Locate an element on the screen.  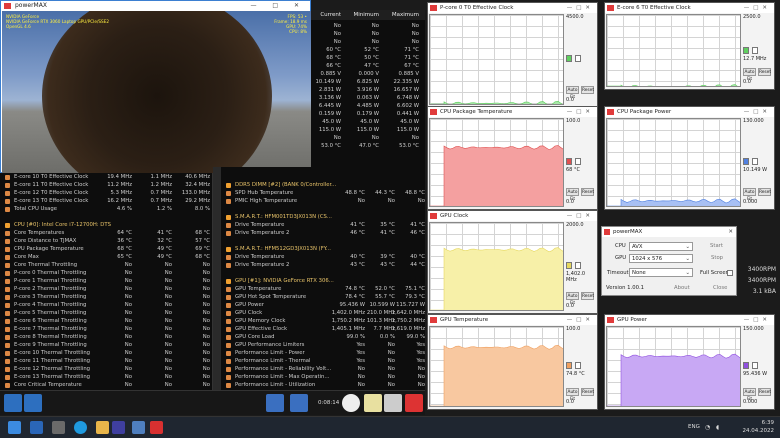
network-tray-icon: ◔ is located at coordinates (707, 427).